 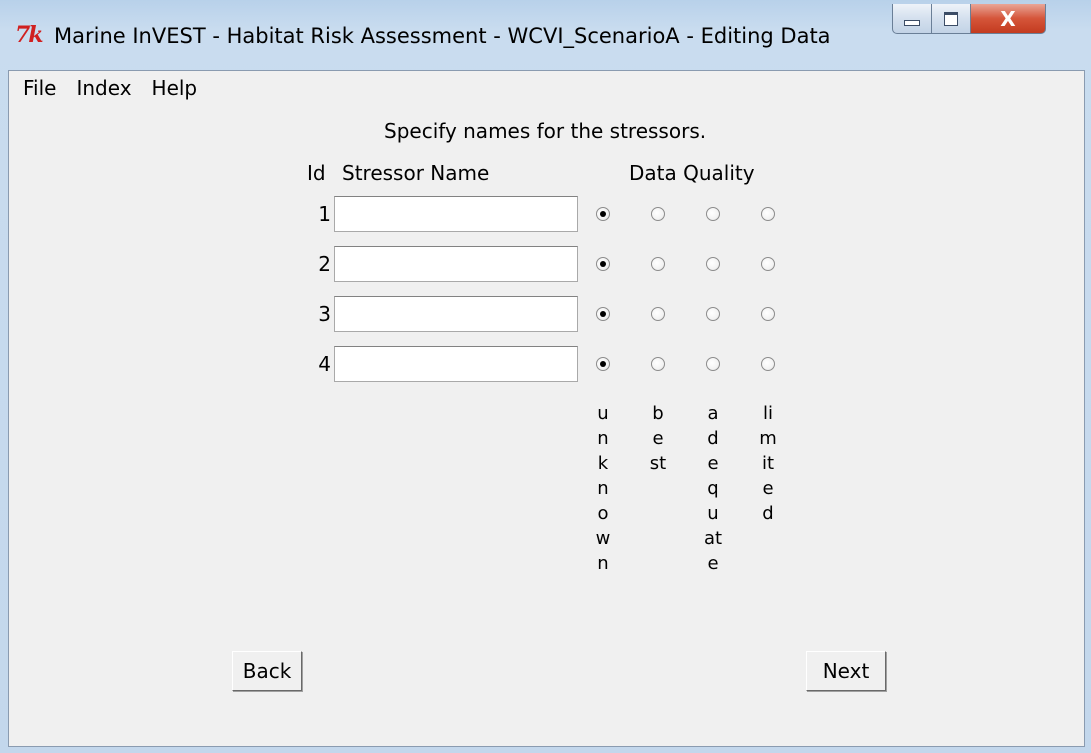 I want to click on minimize-button, so click(x=912, y=19).